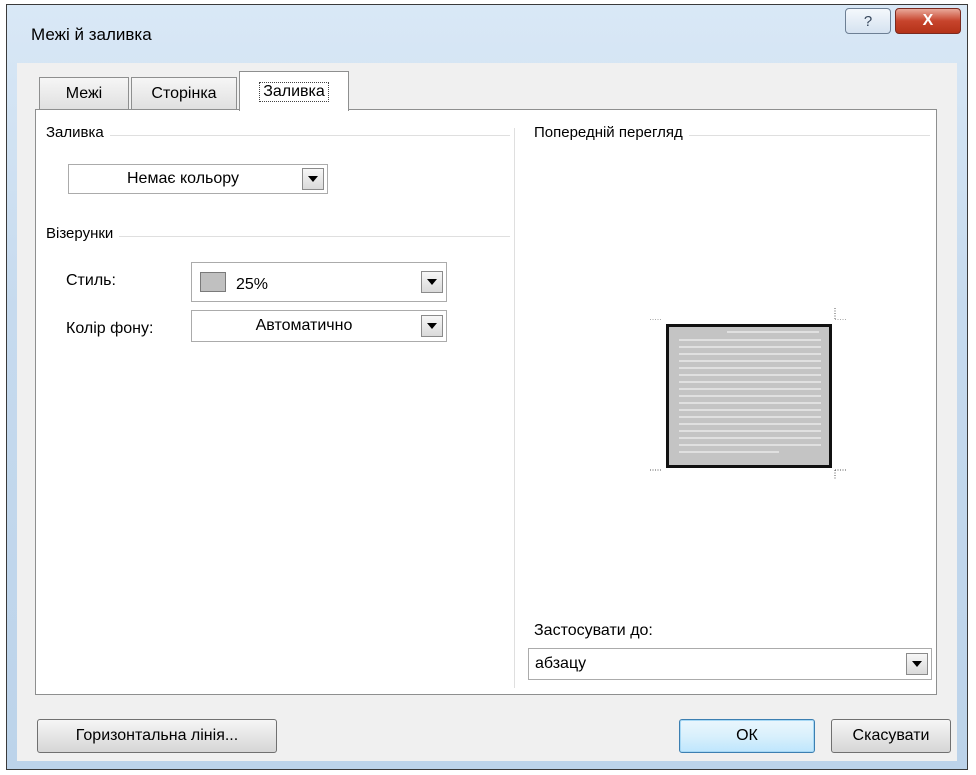 Image resolution: width=976 pixels, height=775 pixels. What do you see at coordinates (183, 178) in the screenshot?
I see `fill-color-value: Немає кольору` at bounding box center [183, 178].